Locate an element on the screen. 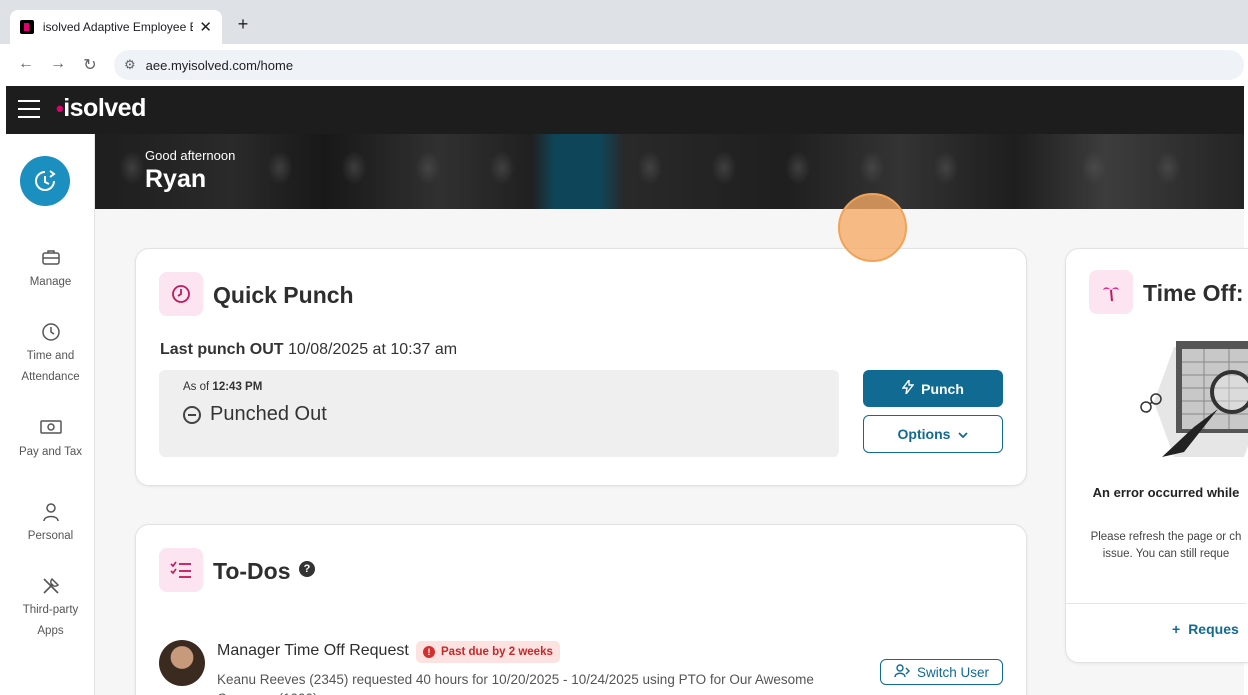 This screenshot has width=1248, height=695. error-illustration is located at coordinates (1194, 399).